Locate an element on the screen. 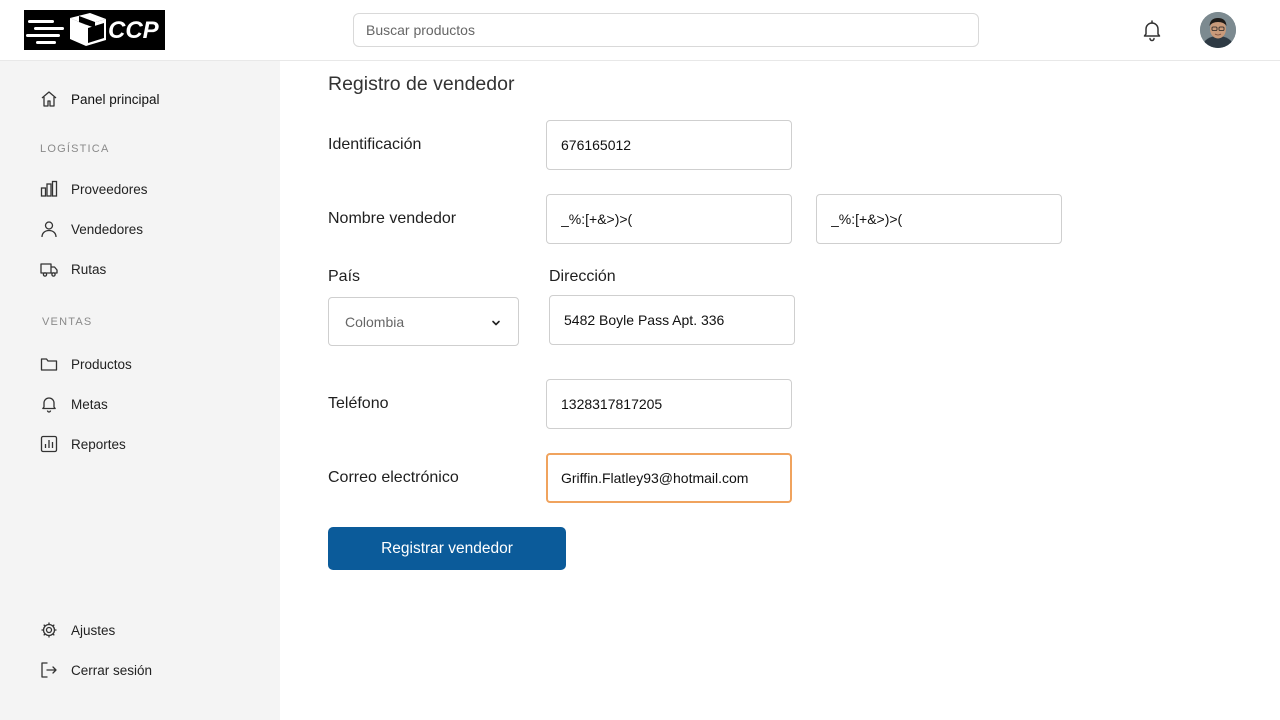 The image size is (1280, 720). sidebar-item-label: Ajustes is located at coordinates (93, 630).